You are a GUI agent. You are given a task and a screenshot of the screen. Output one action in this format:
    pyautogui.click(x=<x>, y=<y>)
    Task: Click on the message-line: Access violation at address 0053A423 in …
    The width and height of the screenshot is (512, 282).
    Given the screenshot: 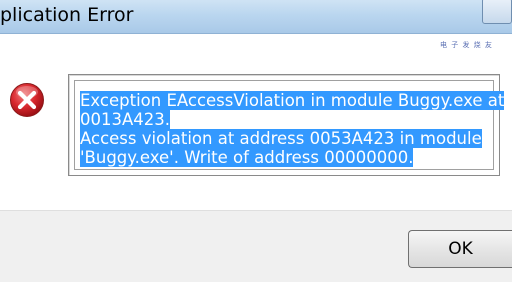 What is the action you would take?
    pyautogui.click(x=281, y=138)
    